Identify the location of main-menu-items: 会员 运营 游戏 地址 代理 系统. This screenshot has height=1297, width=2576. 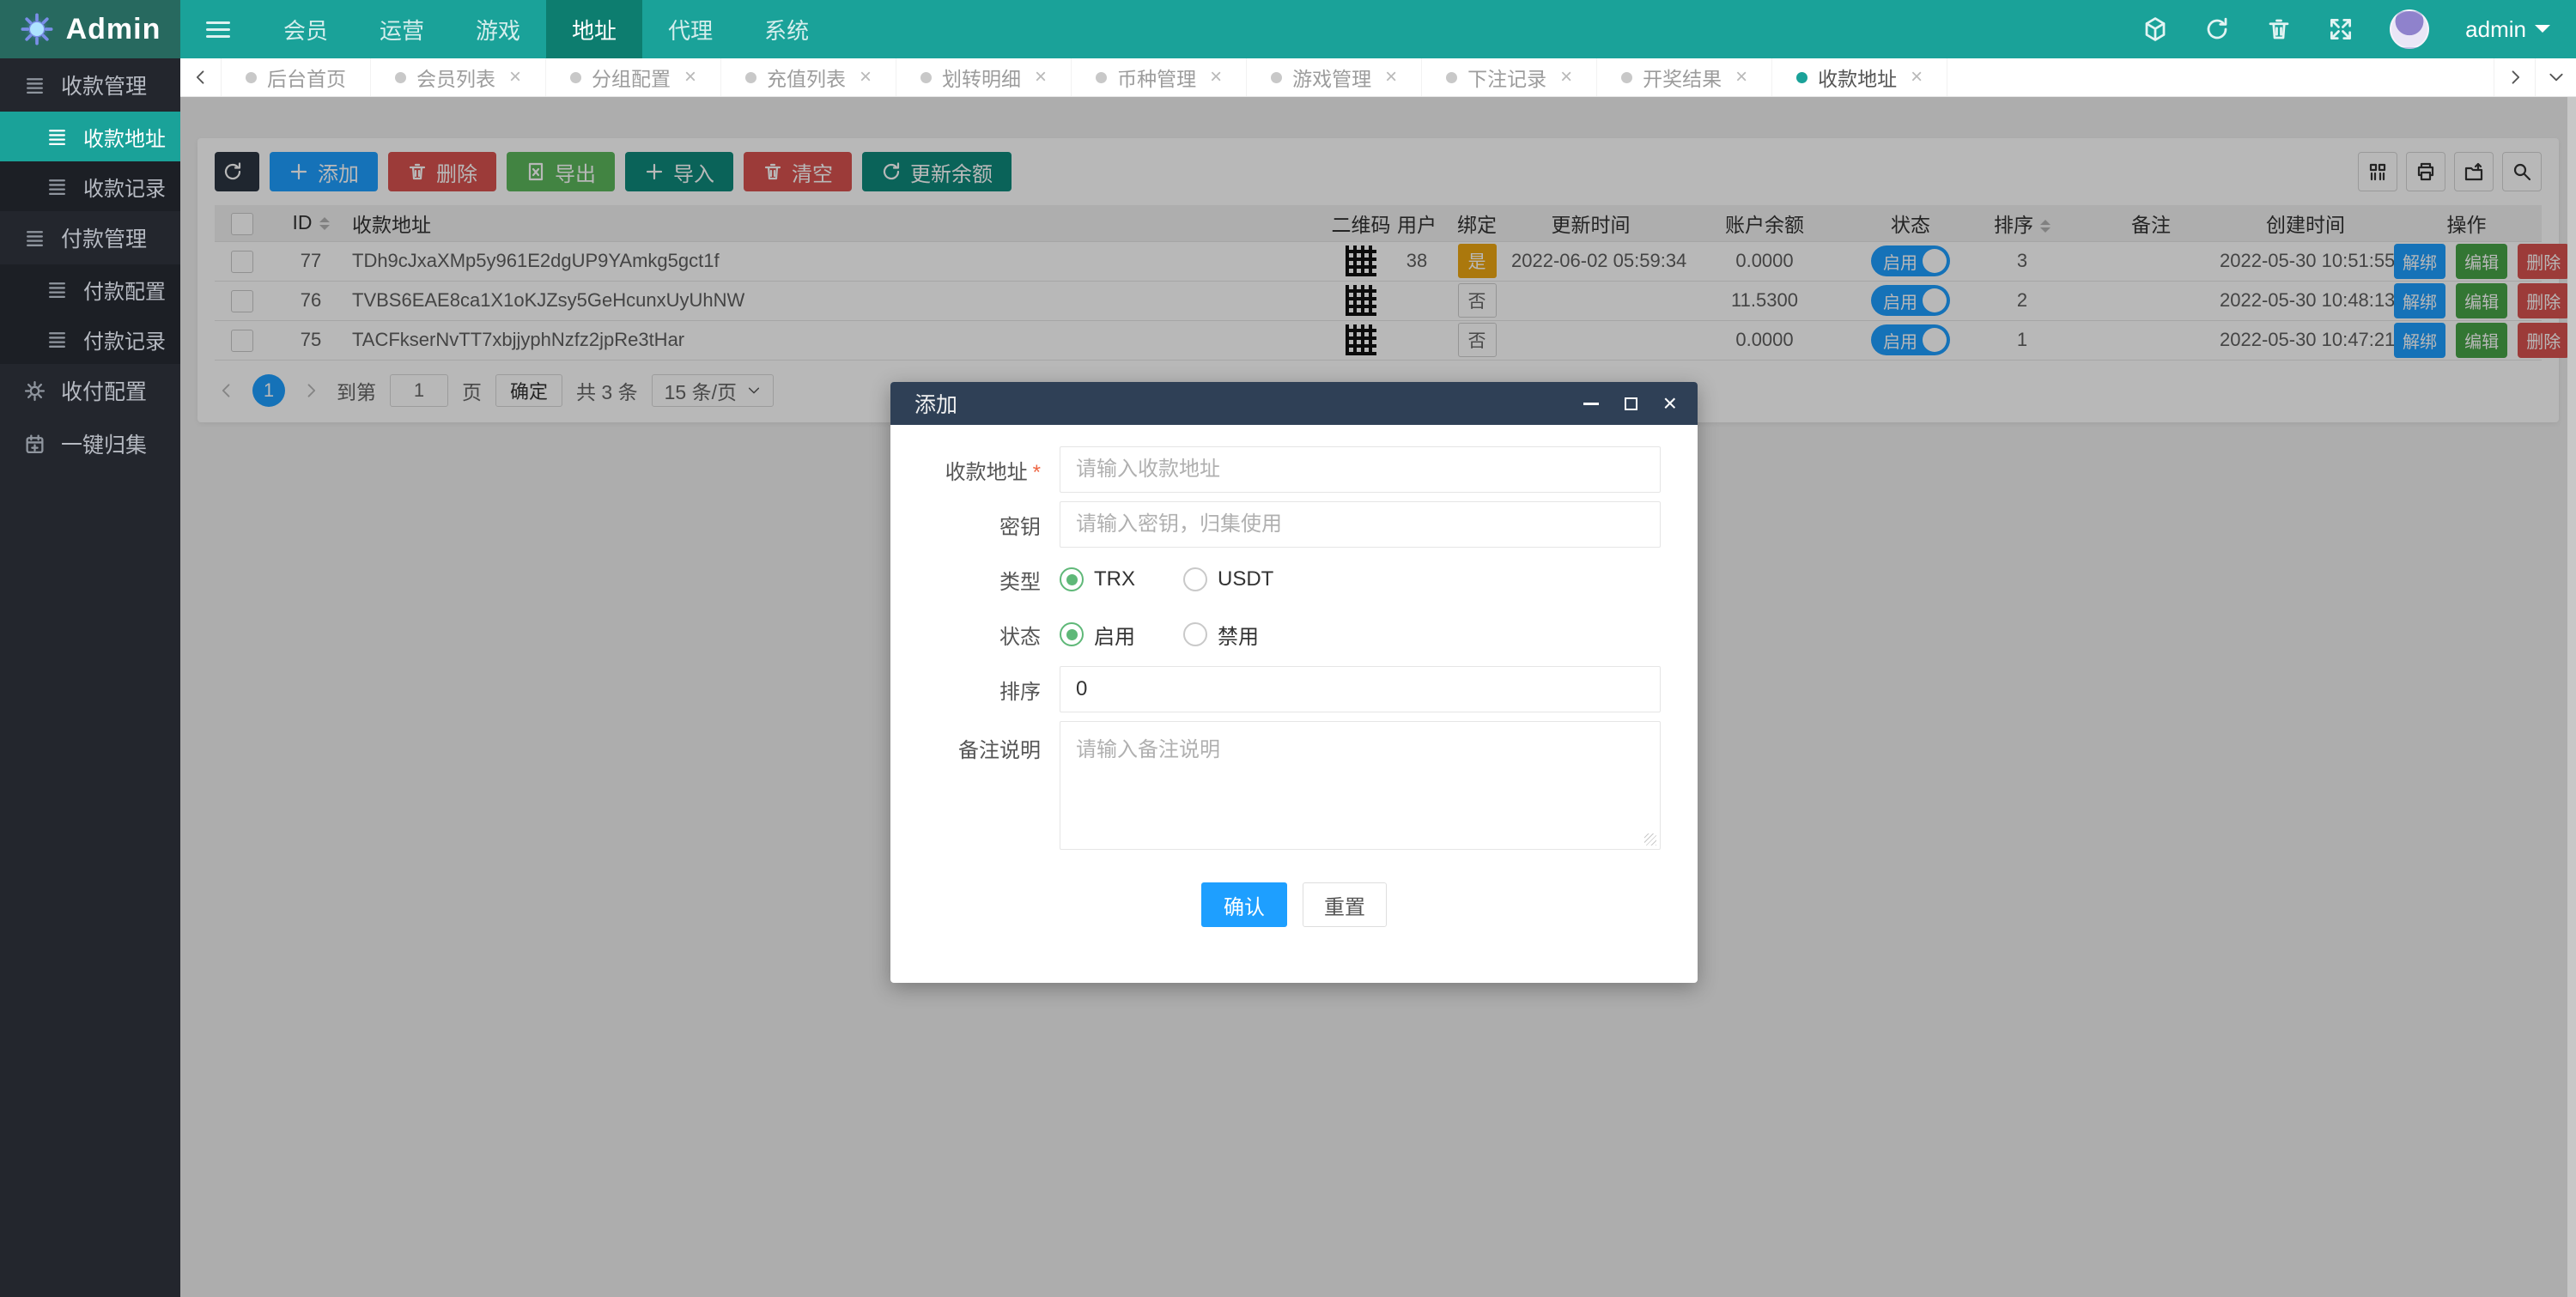
(546, 29).